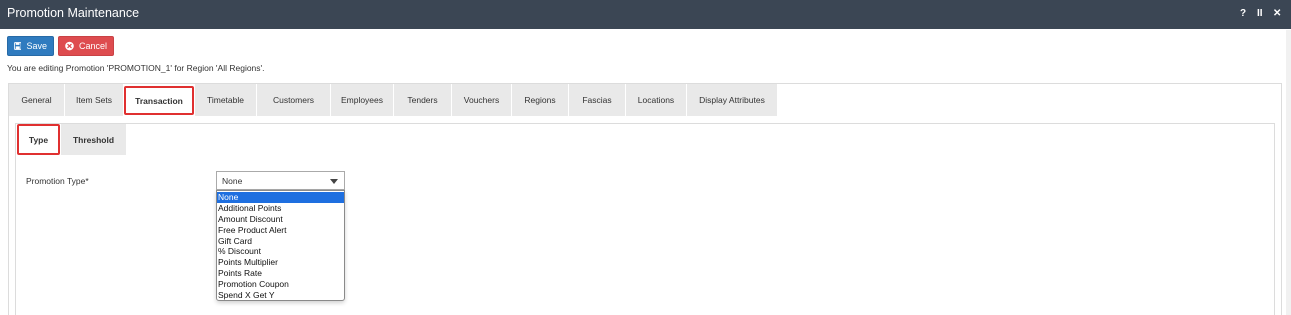 The height and width of the screenshot is (315, 1291). What do you see at coordinates (36, 100) in the screenshot?
I see `tab-general: General` at bounding box center [36, 100].